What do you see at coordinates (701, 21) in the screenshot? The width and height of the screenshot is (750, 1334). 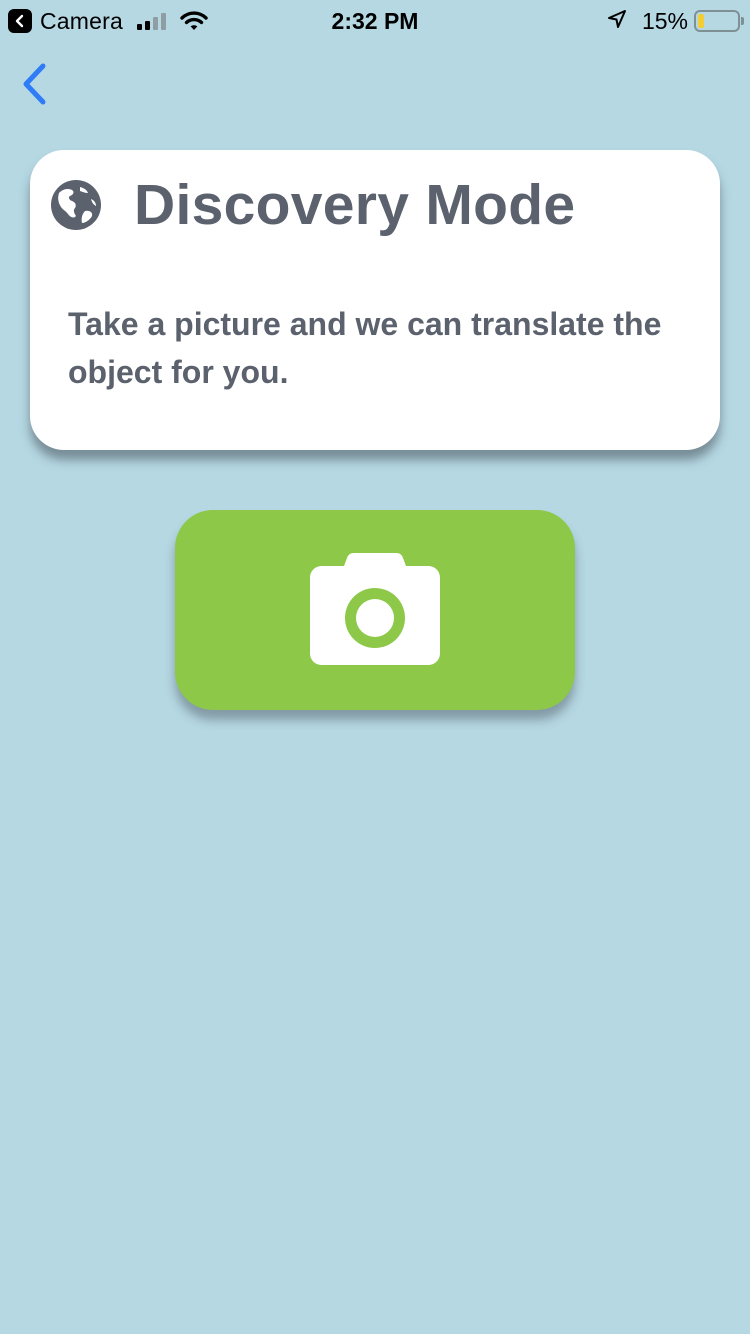 I see `battery-level-fill` at bounding box center [701, 21].